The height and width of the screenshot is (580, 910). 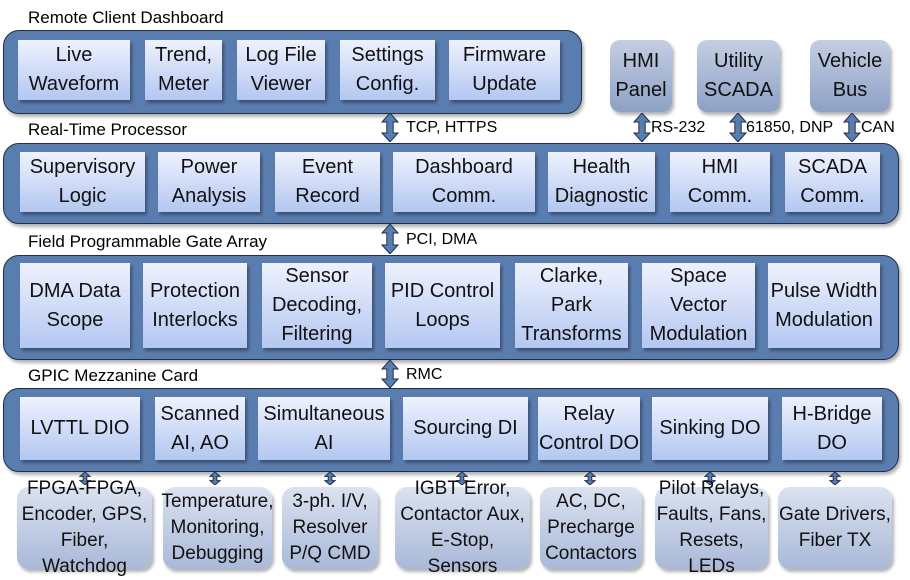 What do you see at coordinates (209, 182) in the screenshot?
I see `real-time-processor-block: Power Analysis` at bounding box center [209, 182].